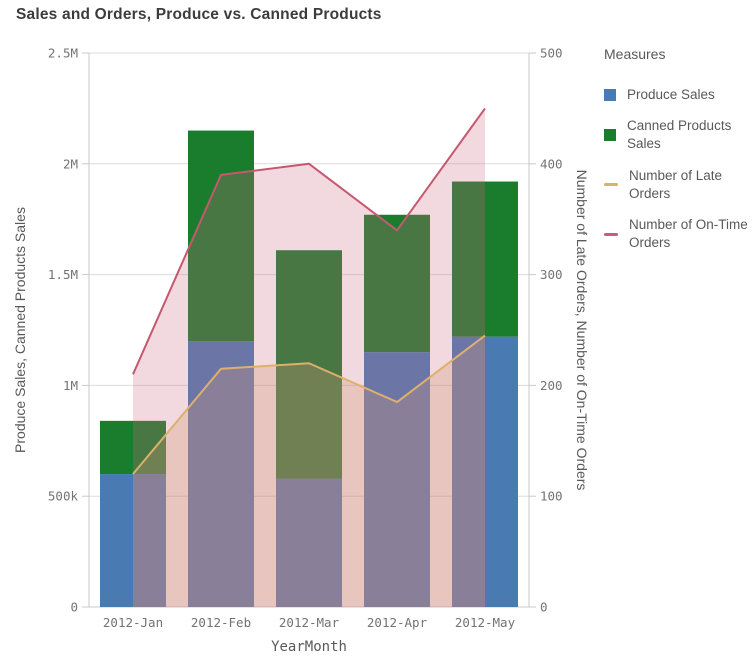 The image size is (754, 668). Describe the element at coordinates (309, 647) in the screenshot. I see `x-axis-title: YearMonth` at that location.